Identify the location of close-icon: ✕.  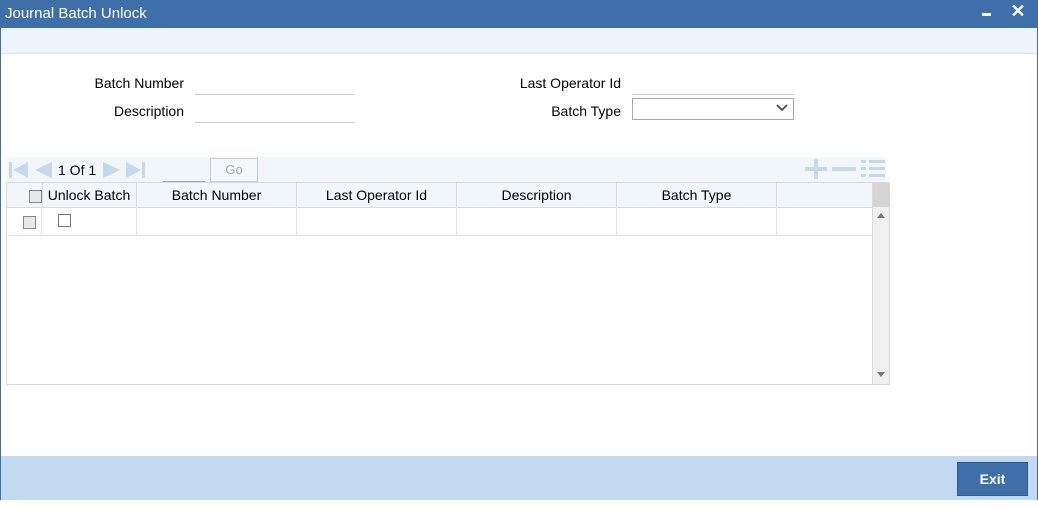
(1018, 11).